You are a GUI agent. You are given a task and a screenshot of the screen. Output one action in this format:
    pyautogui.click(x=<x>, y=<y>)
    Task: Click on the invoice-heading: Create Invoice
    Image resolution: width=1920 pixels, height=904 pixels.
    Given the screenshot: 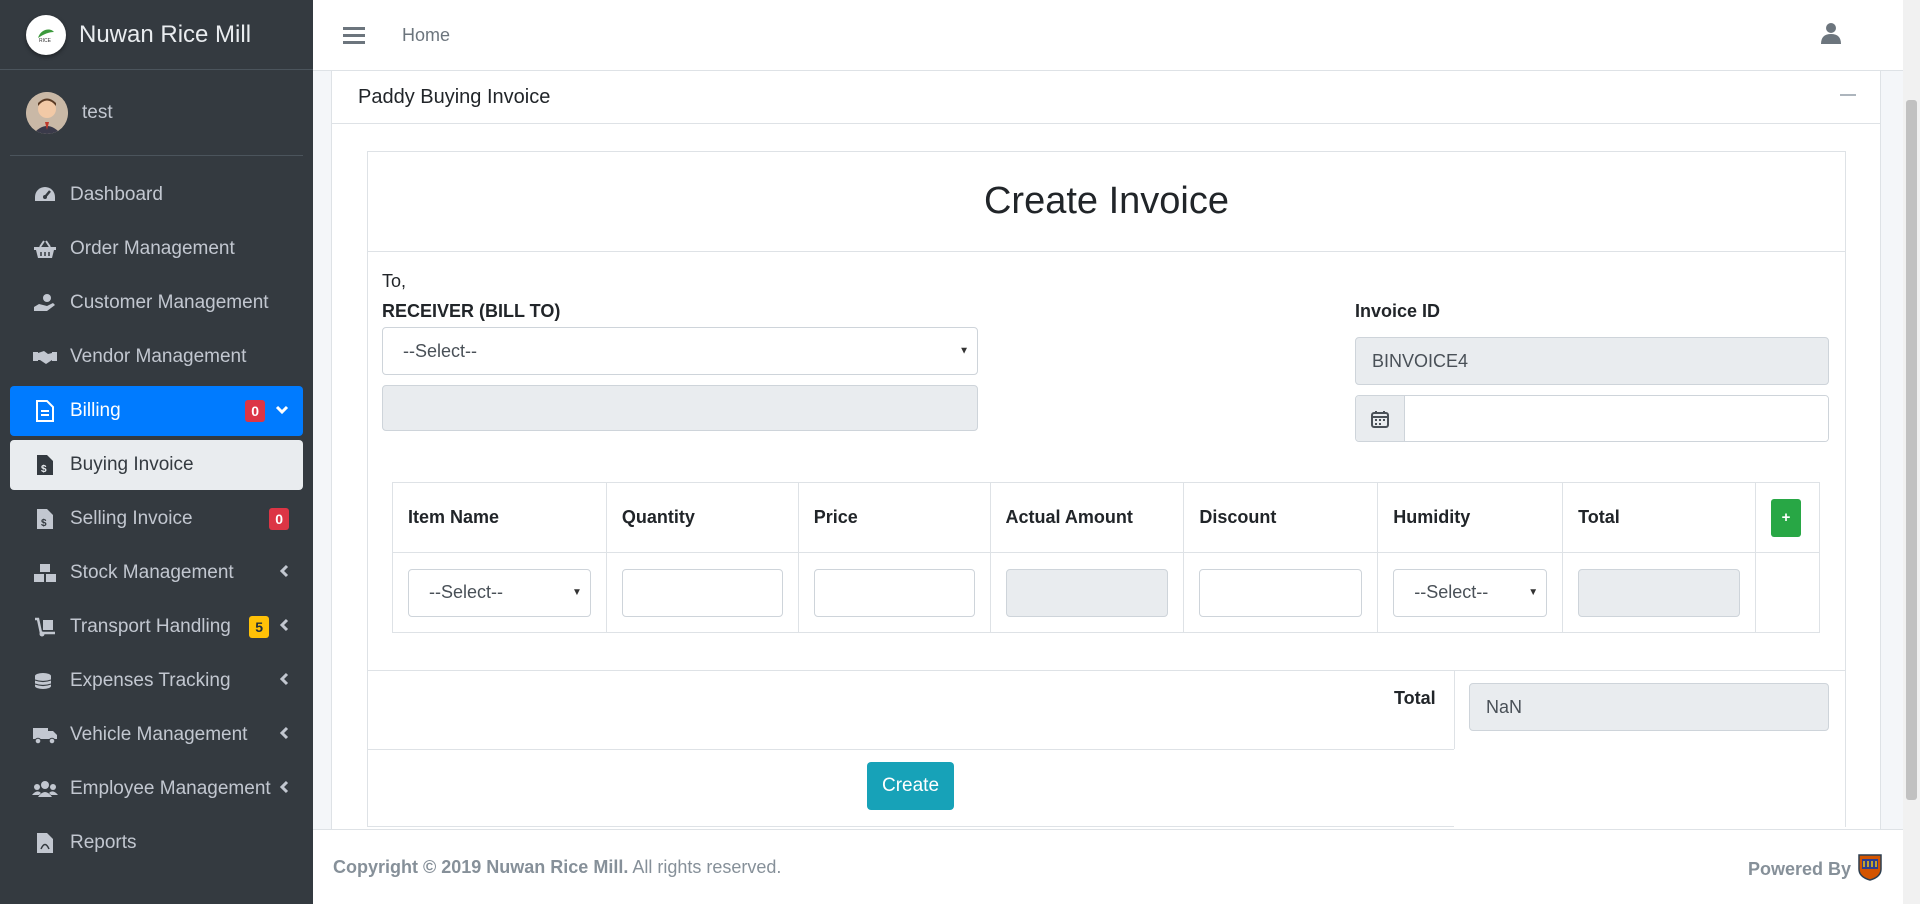 What is the action you would take?
    pyautogui.click(x=1106, y=201)
    